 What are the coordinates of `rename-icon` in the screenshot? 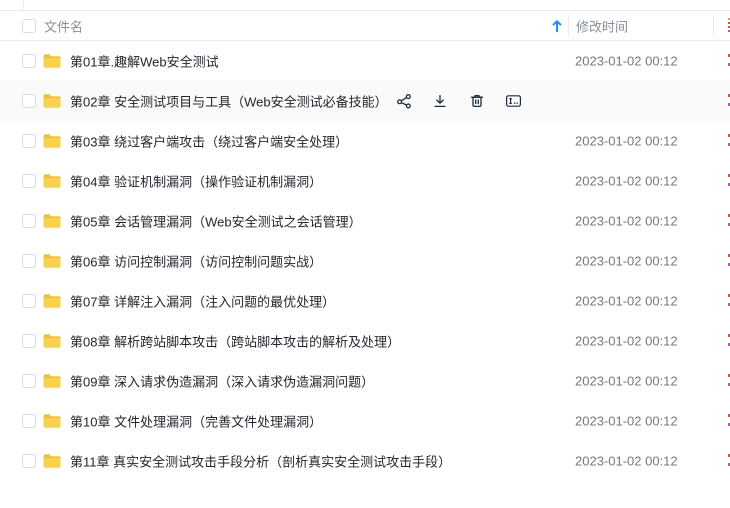 It's located at (513, 101).